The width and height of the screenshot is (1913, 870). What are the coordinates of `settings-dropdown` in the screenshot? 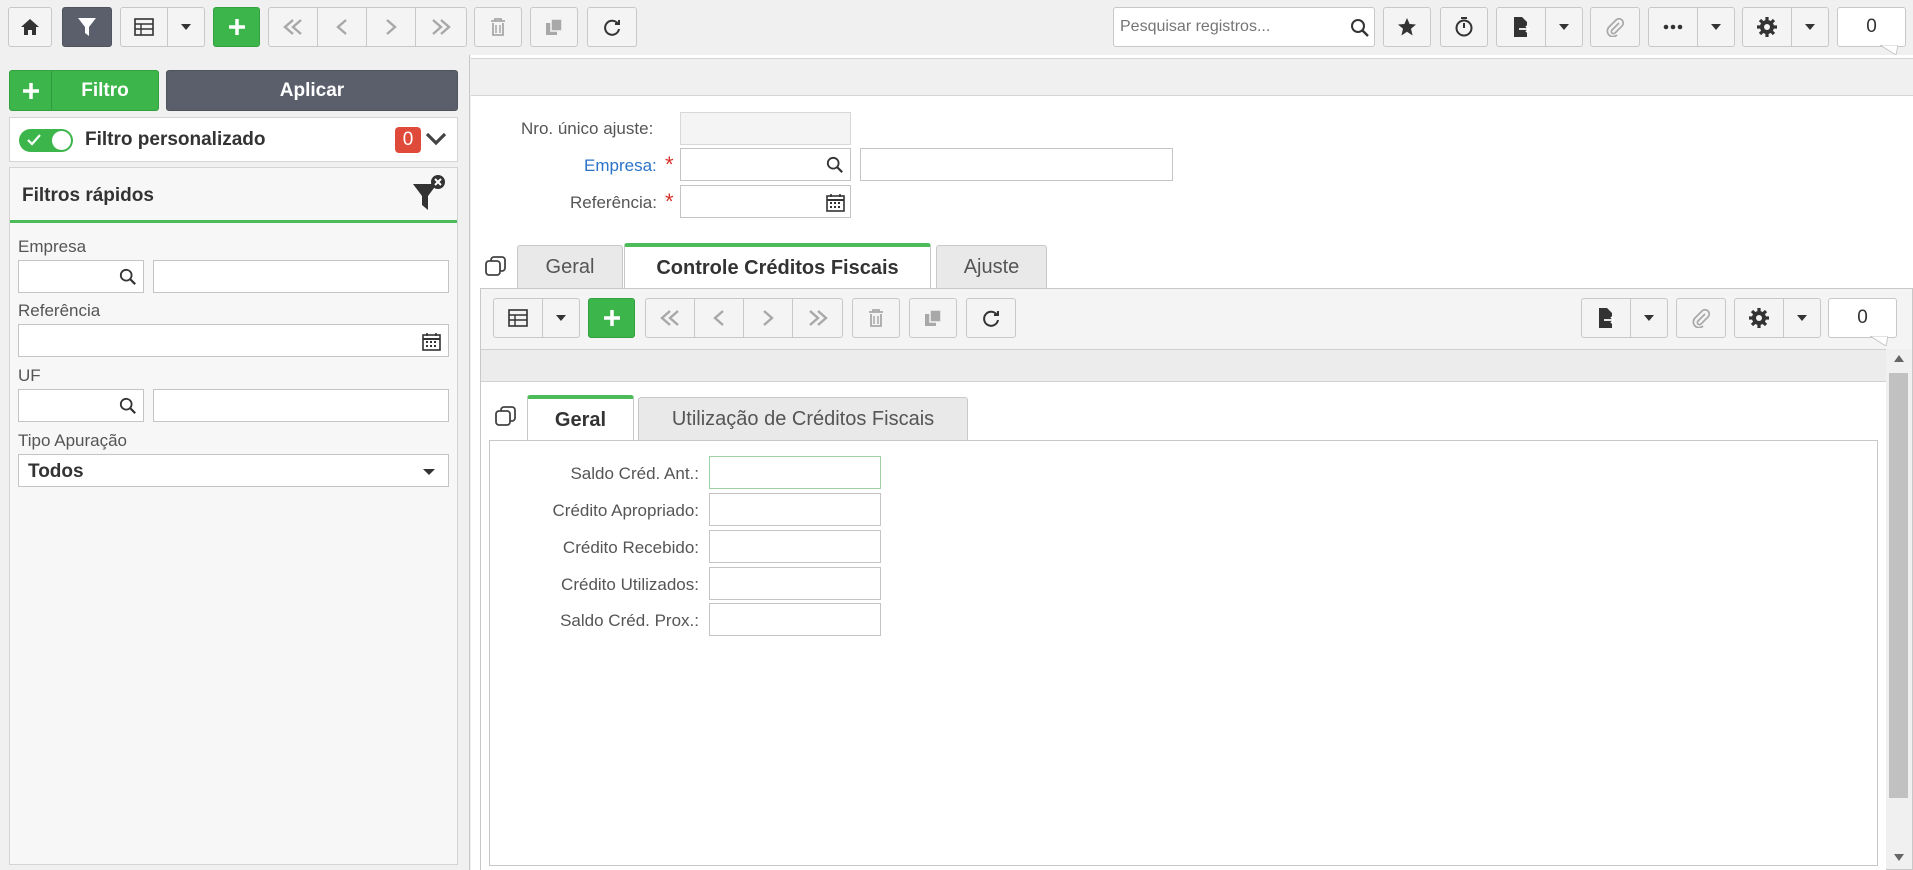 It's located at (1810, 27).